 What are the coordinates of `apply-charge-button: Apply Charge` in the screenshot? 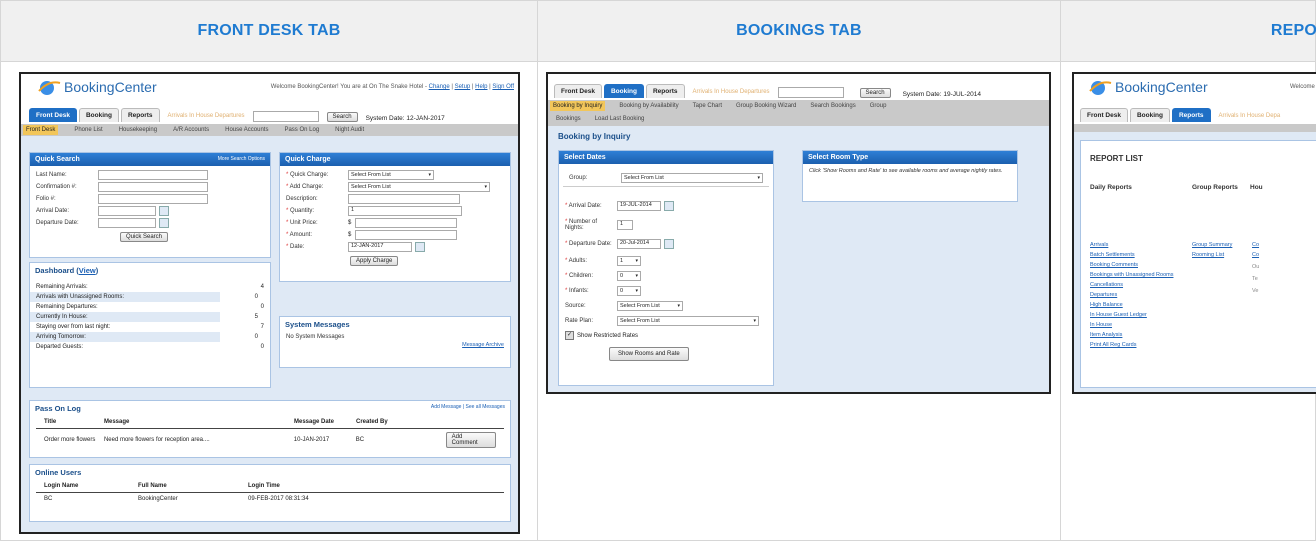 It's located at (374, 261).